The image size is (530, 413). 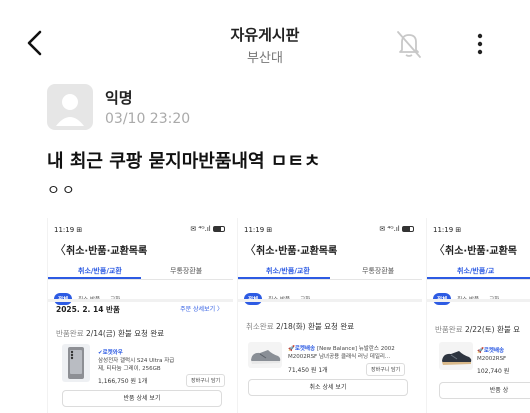 I want to click on screen-tab-active: 취소/반품/교, so click(x=476, y=271).